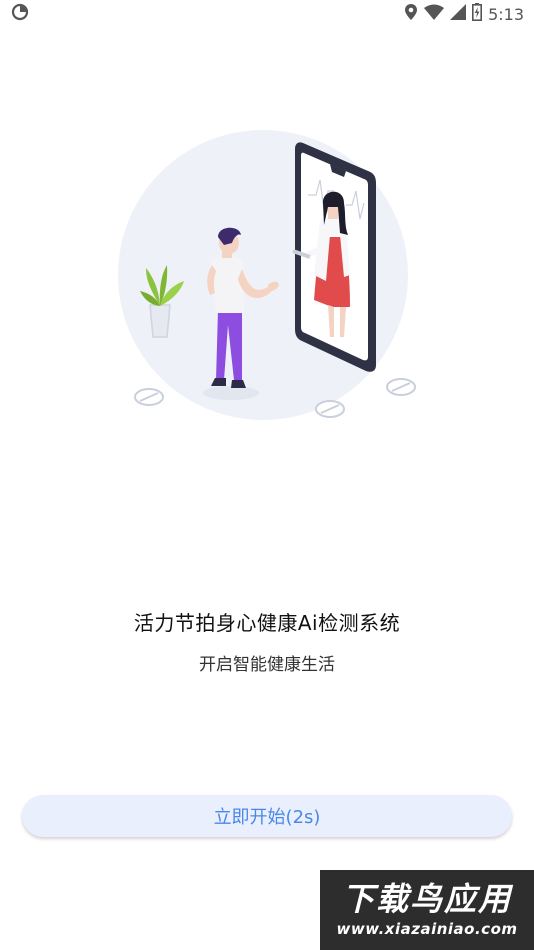  What do you see at coordinates (149, 397) in the screenshot?
I see `pill-left` at bounding box center [149, 397].